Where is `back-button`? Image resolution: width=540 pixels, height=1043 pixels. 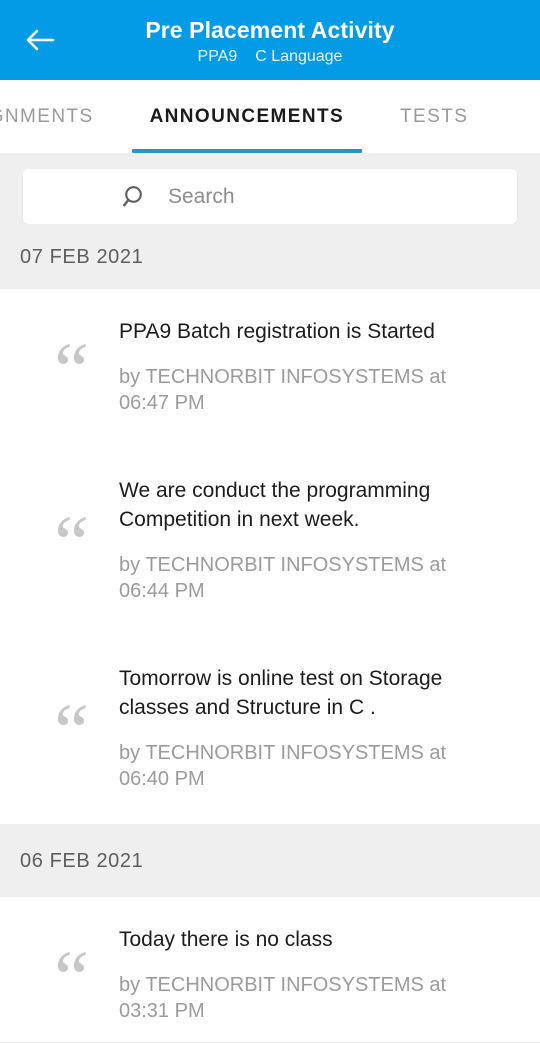 back-button is located at coordinates (40, 40).